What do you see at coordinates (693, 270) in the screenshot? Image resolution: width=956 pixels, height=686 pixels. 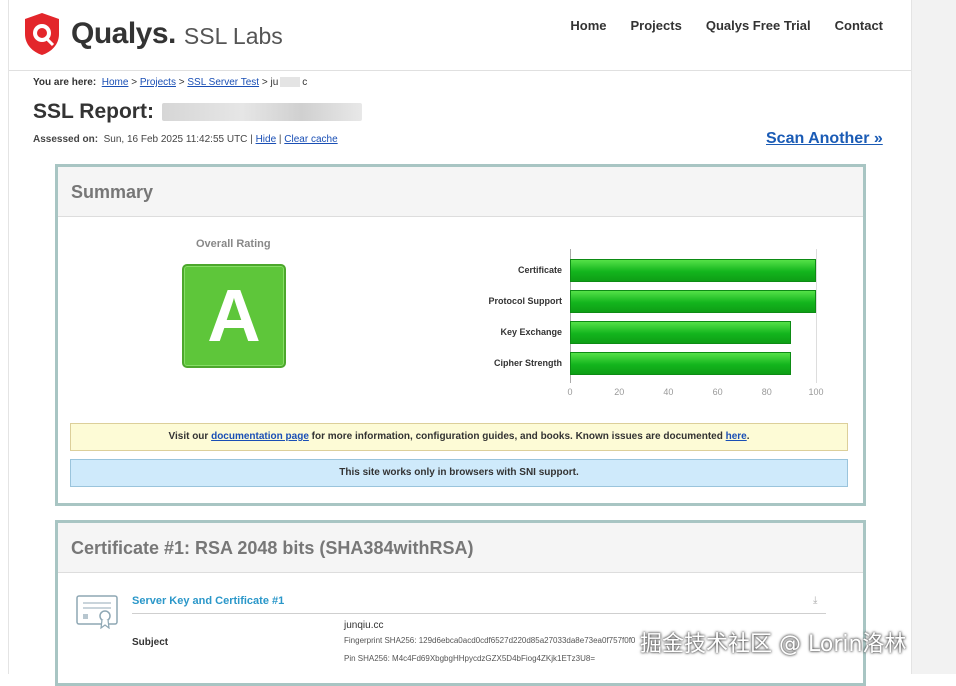 I see `bar-certificate` at bounding box center [693, 270].